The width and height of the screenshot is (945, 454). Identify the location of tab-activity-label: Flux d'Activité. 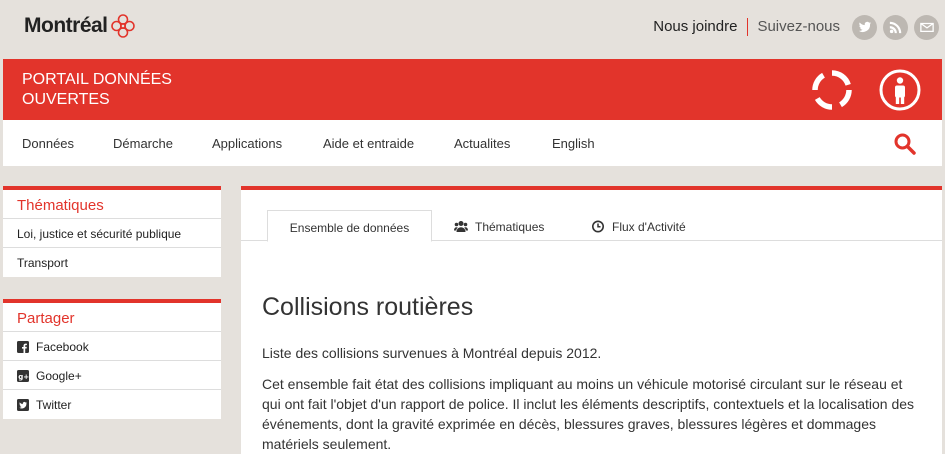
(649, 227).